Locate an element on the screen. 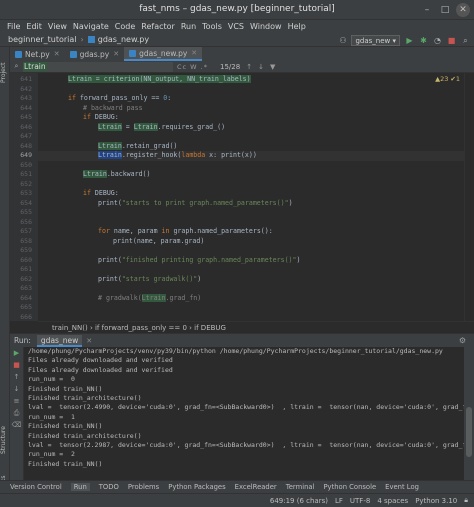 The height and width of the screenshot is (507, 474). rerun-icon: ▶ is located at coordinates (16, 353).